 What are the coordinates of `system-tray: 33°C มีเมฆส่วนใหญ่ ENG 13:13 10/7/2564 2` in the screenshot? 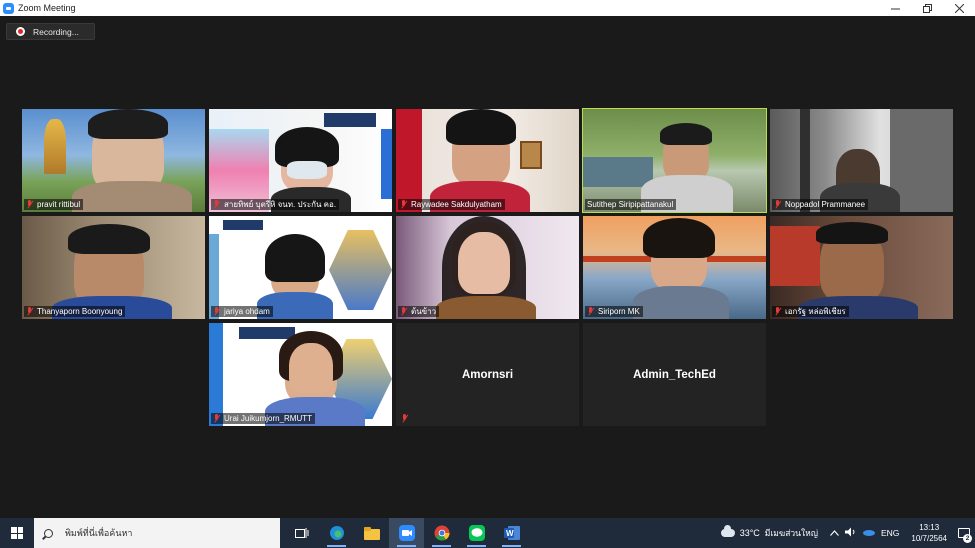 It's located at (847, 533).